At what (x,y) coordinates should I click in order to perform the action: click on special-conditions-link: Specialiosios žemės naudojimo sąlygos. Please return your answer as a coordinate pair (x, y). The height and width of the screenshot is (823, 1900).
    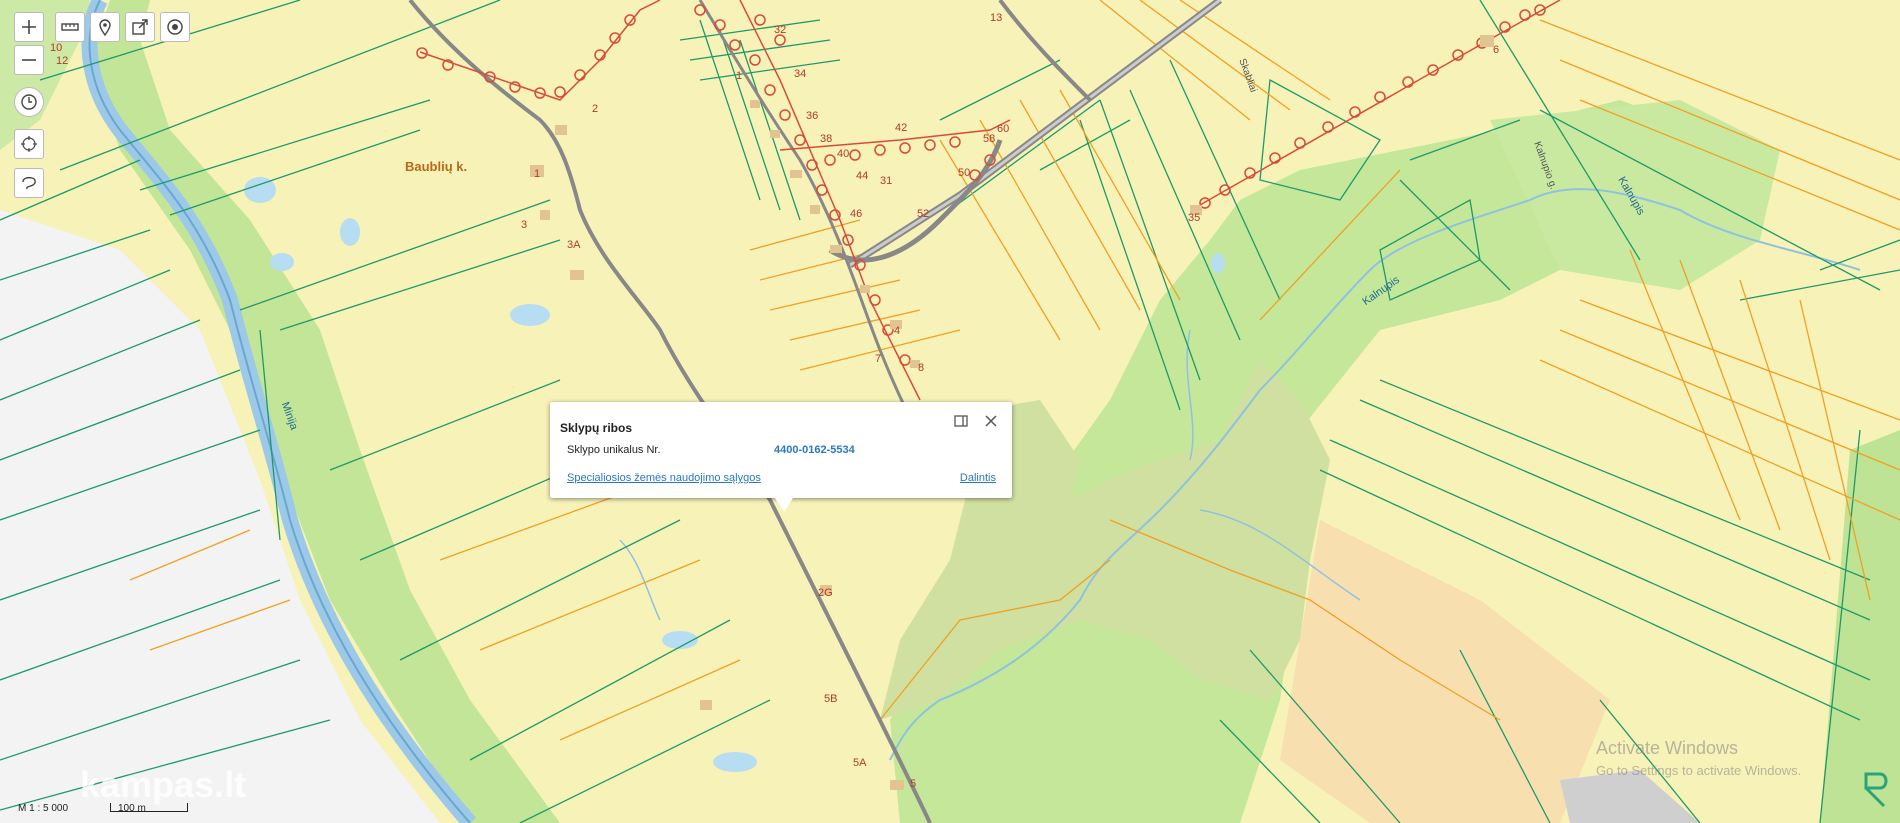
    Looking at the image, I should click on (664, 478).